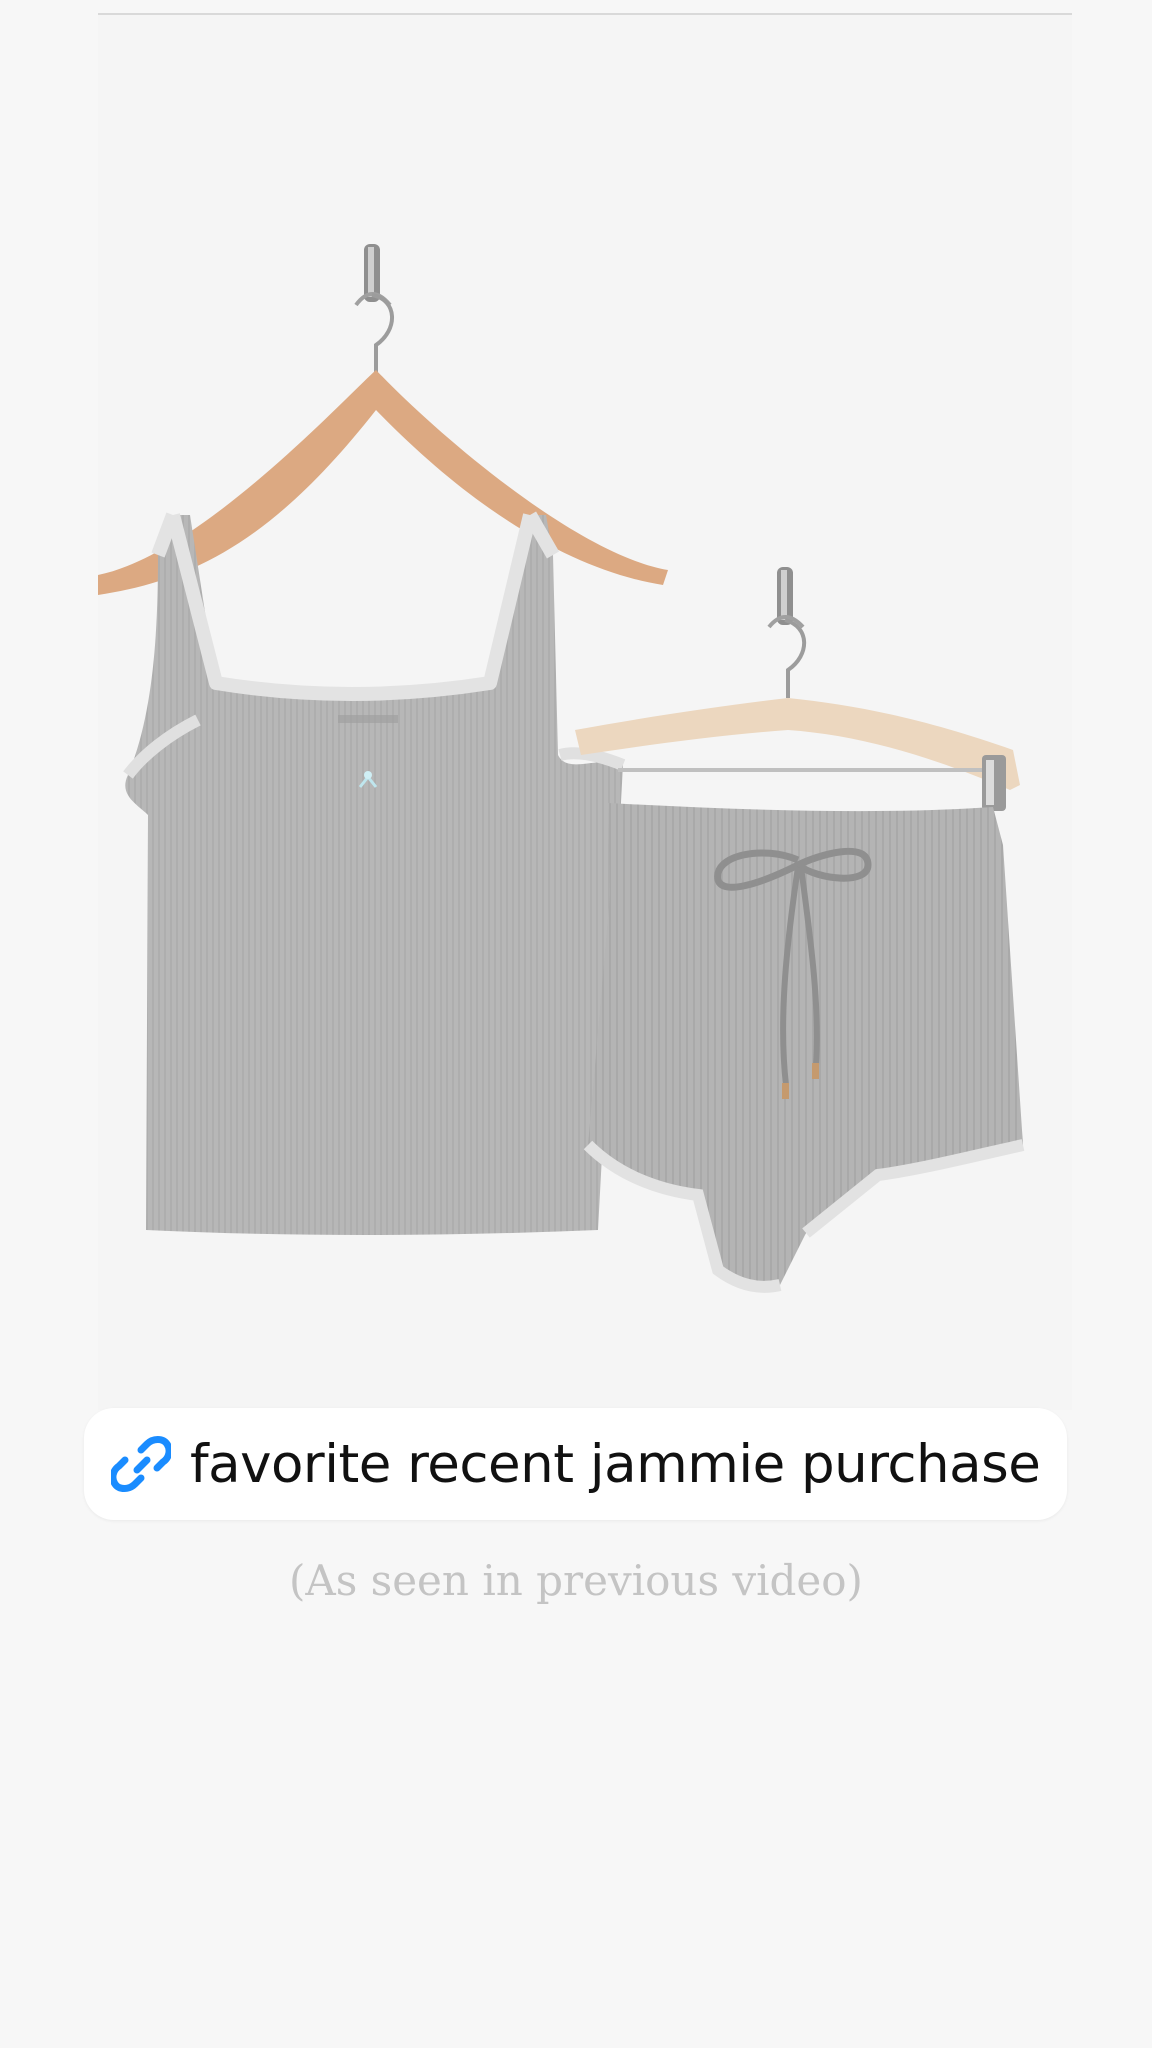 This screenshot has width=1152, height=2048. What do you see at coordinates (994, 783) in the screenshot?
I see `hanger-clip` at bounding box center [994, 783].